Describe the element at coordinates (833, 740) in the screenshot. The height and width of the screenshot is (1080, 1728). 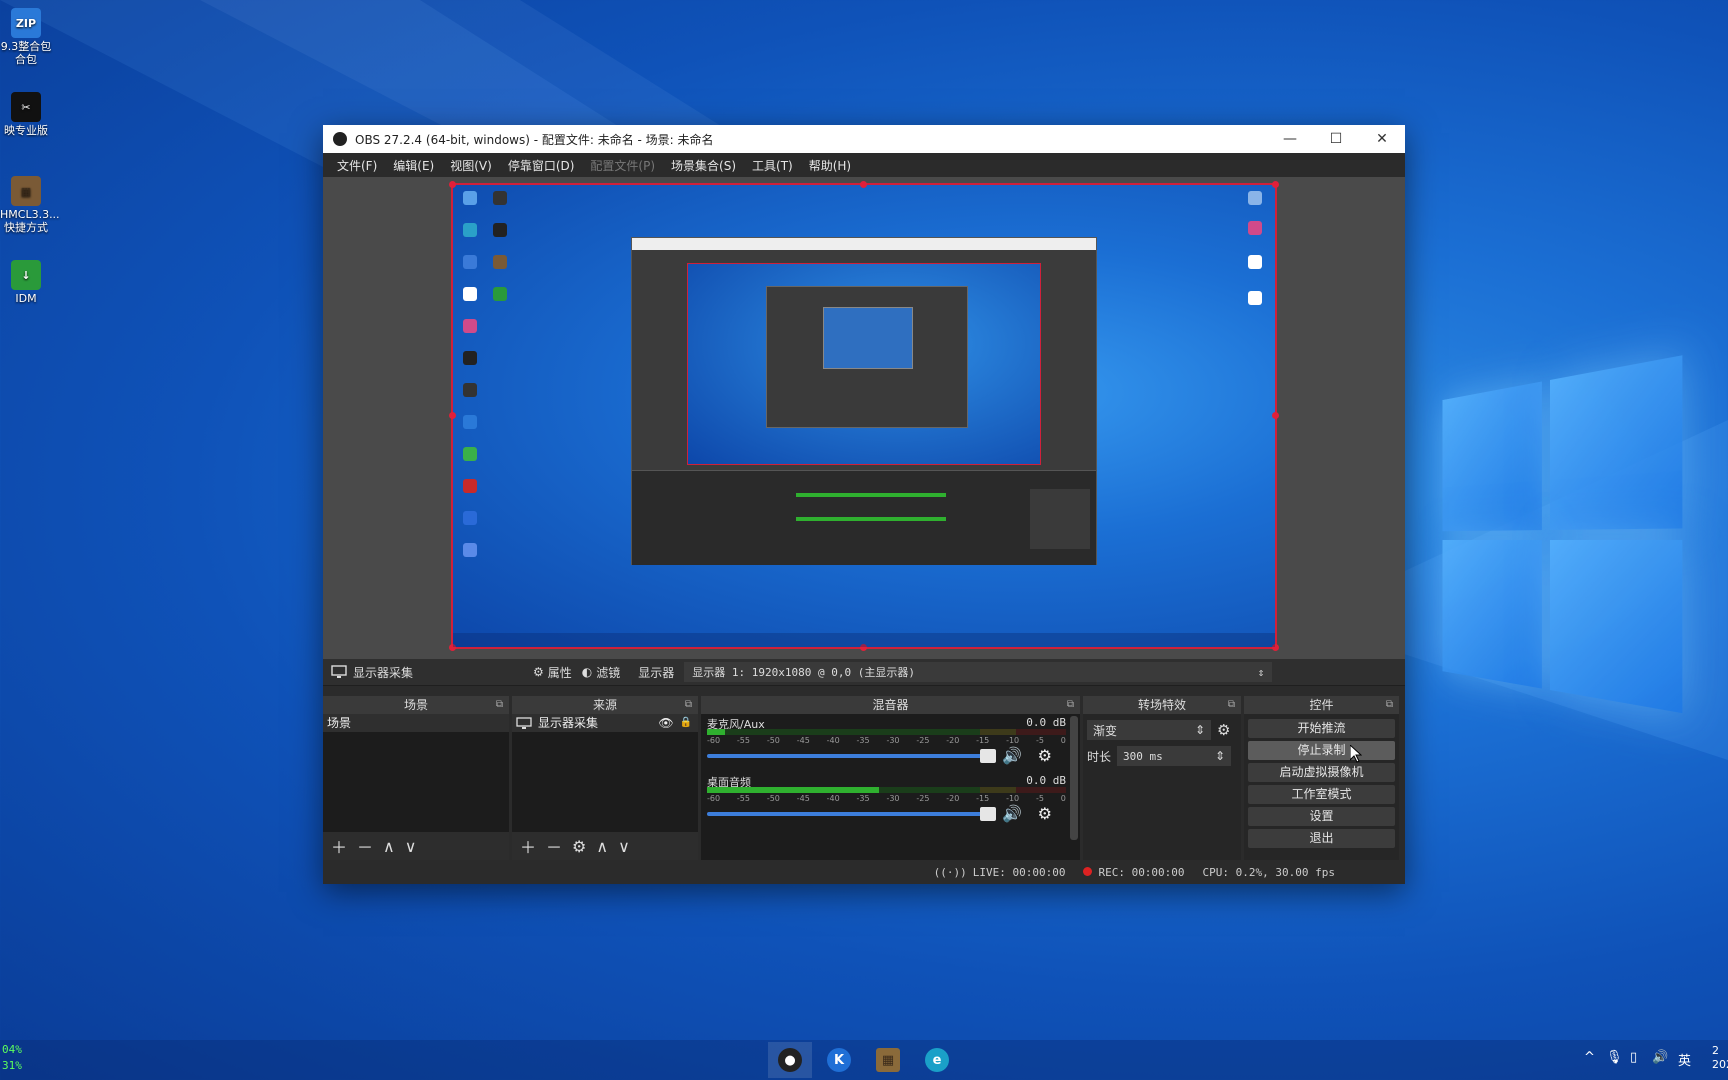
I see `meter-tick-label: -40` at that location.